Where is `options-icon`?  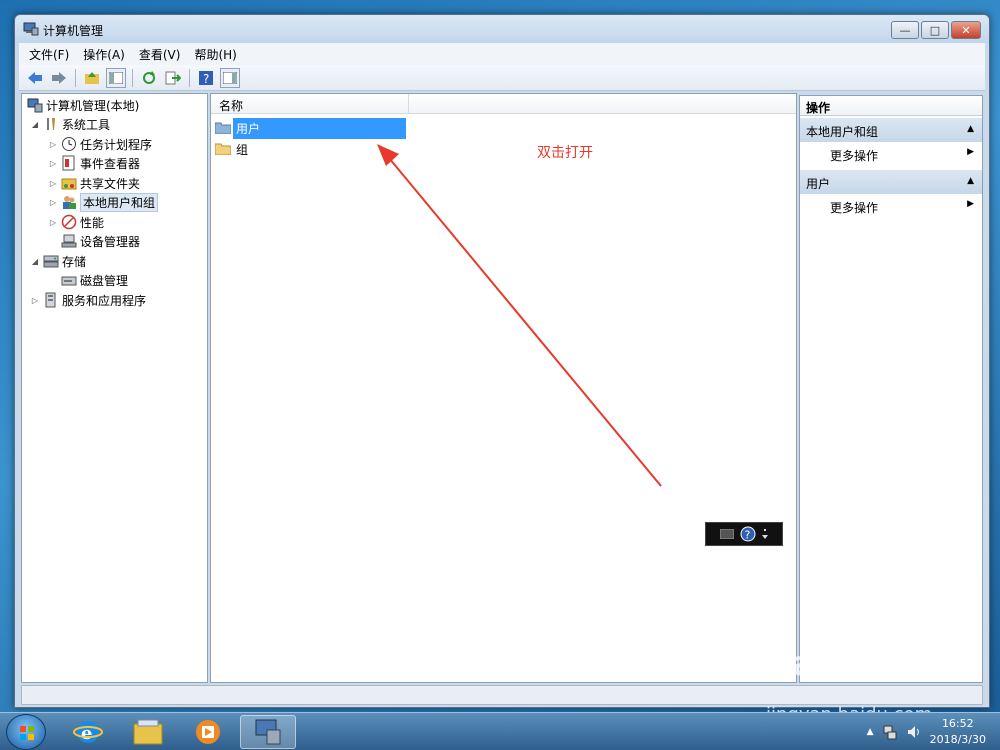
options-icon is located at coordinates (765, 534).